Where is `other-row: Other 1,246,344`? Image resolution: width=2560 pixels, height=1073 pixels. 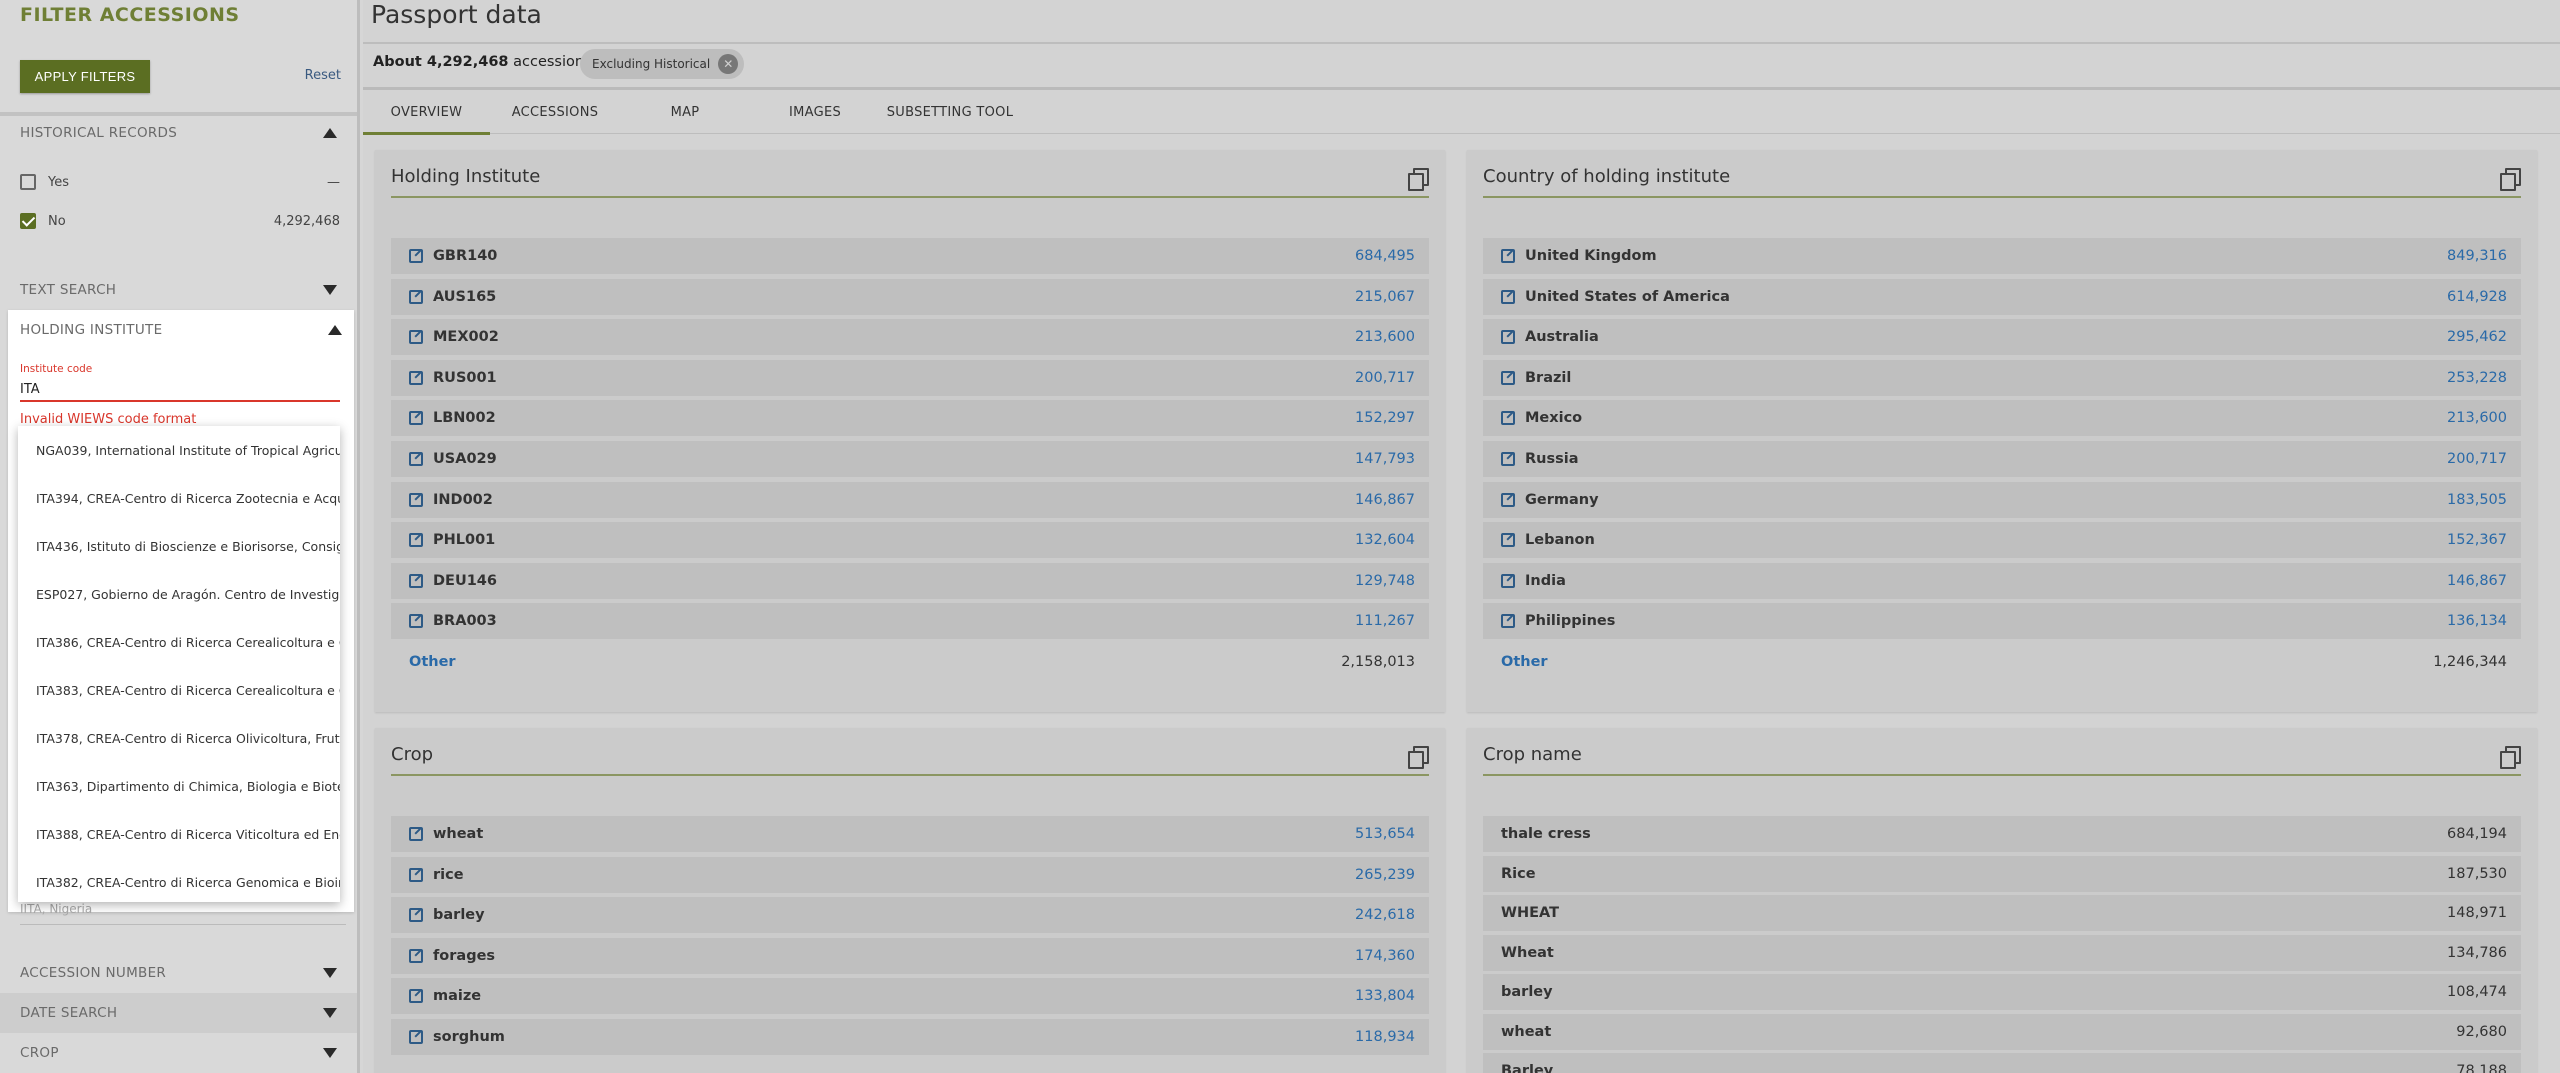 other-row: Other 1,246,344 is located at coordinates (2002, 662).